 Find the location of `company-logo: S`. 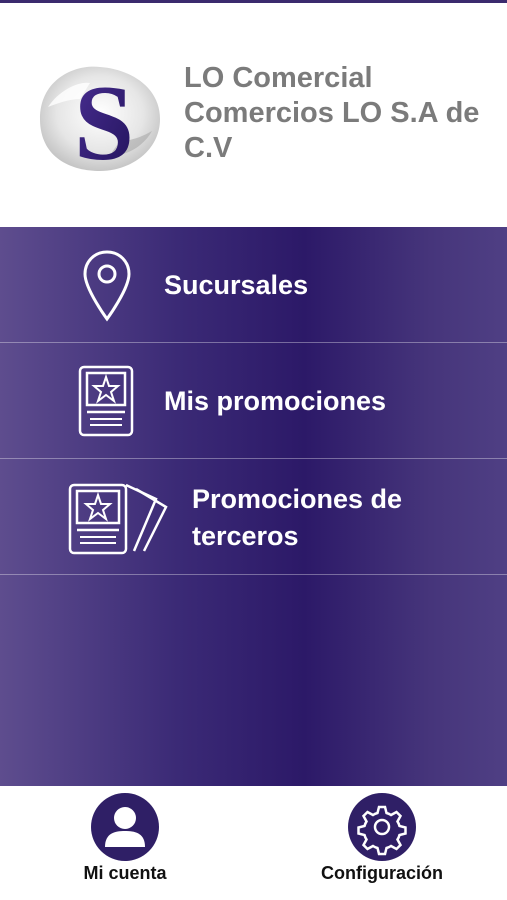

company-logo: S is located at coordinates (99, 121).